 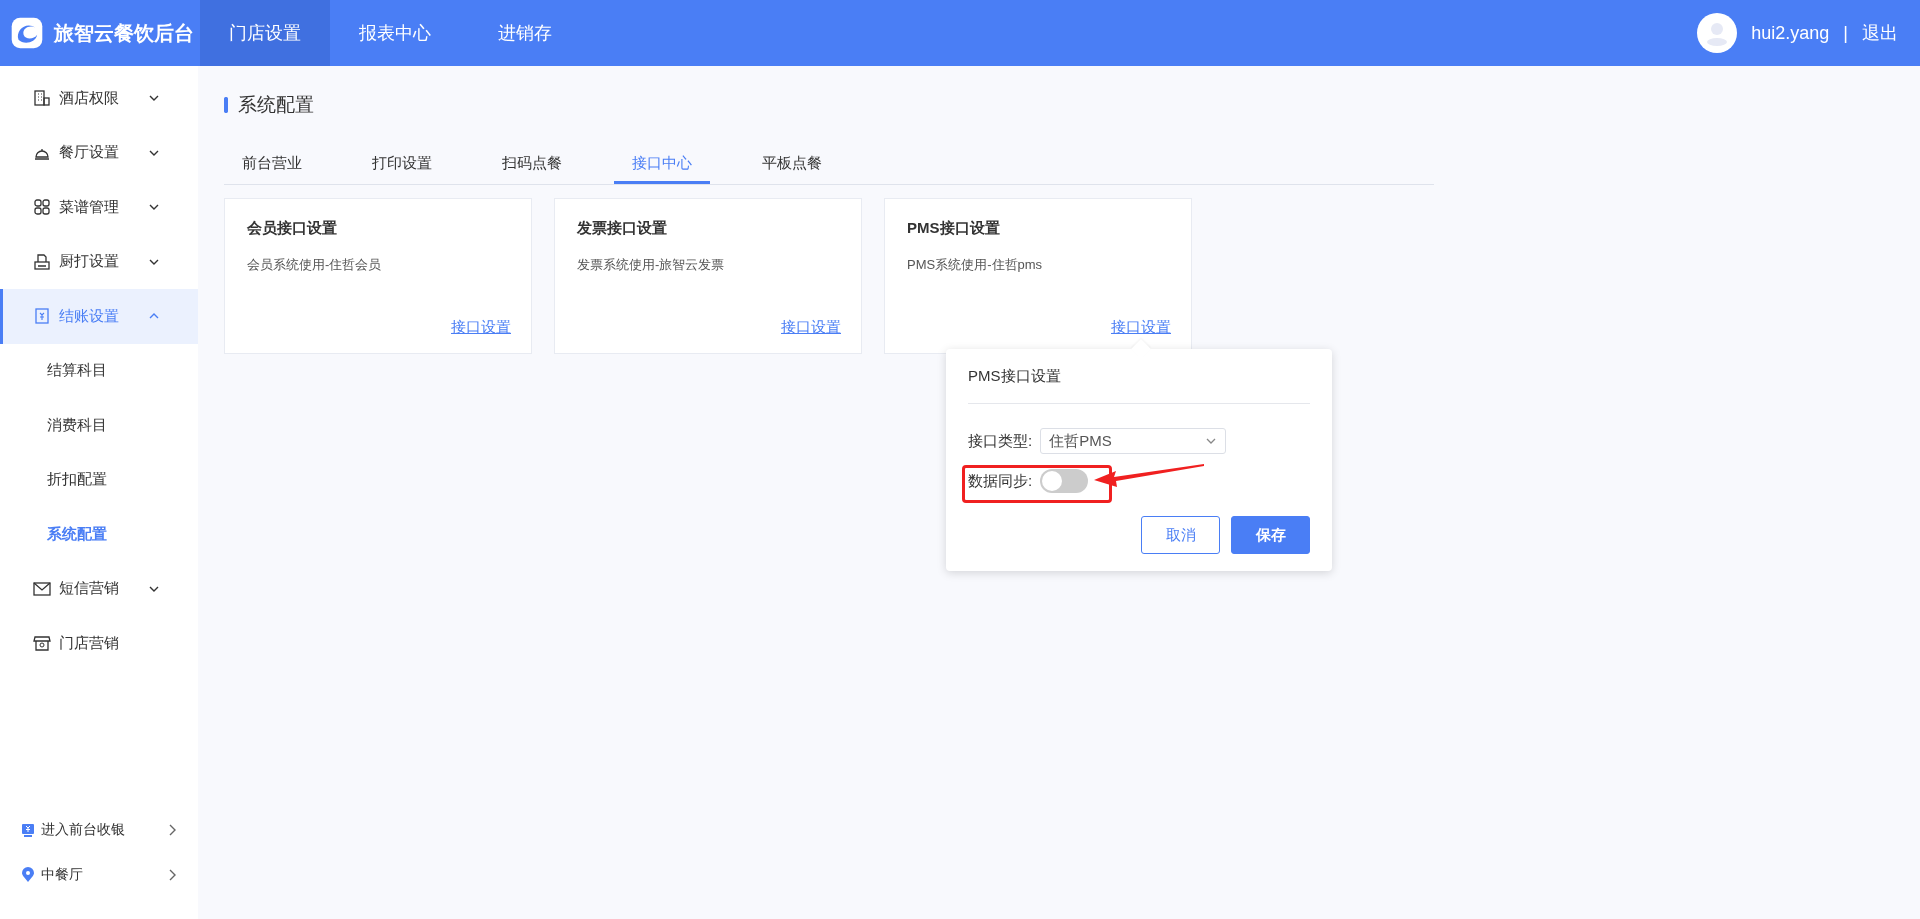 I want to click on title-accent, so click(x=226, y=105).